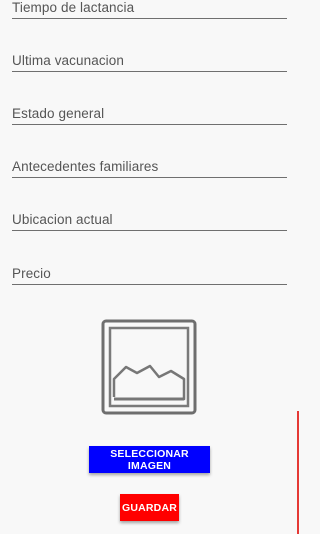 The image size is (320, 534). I want to click on image-placeholder-icon, so click(149, 367).